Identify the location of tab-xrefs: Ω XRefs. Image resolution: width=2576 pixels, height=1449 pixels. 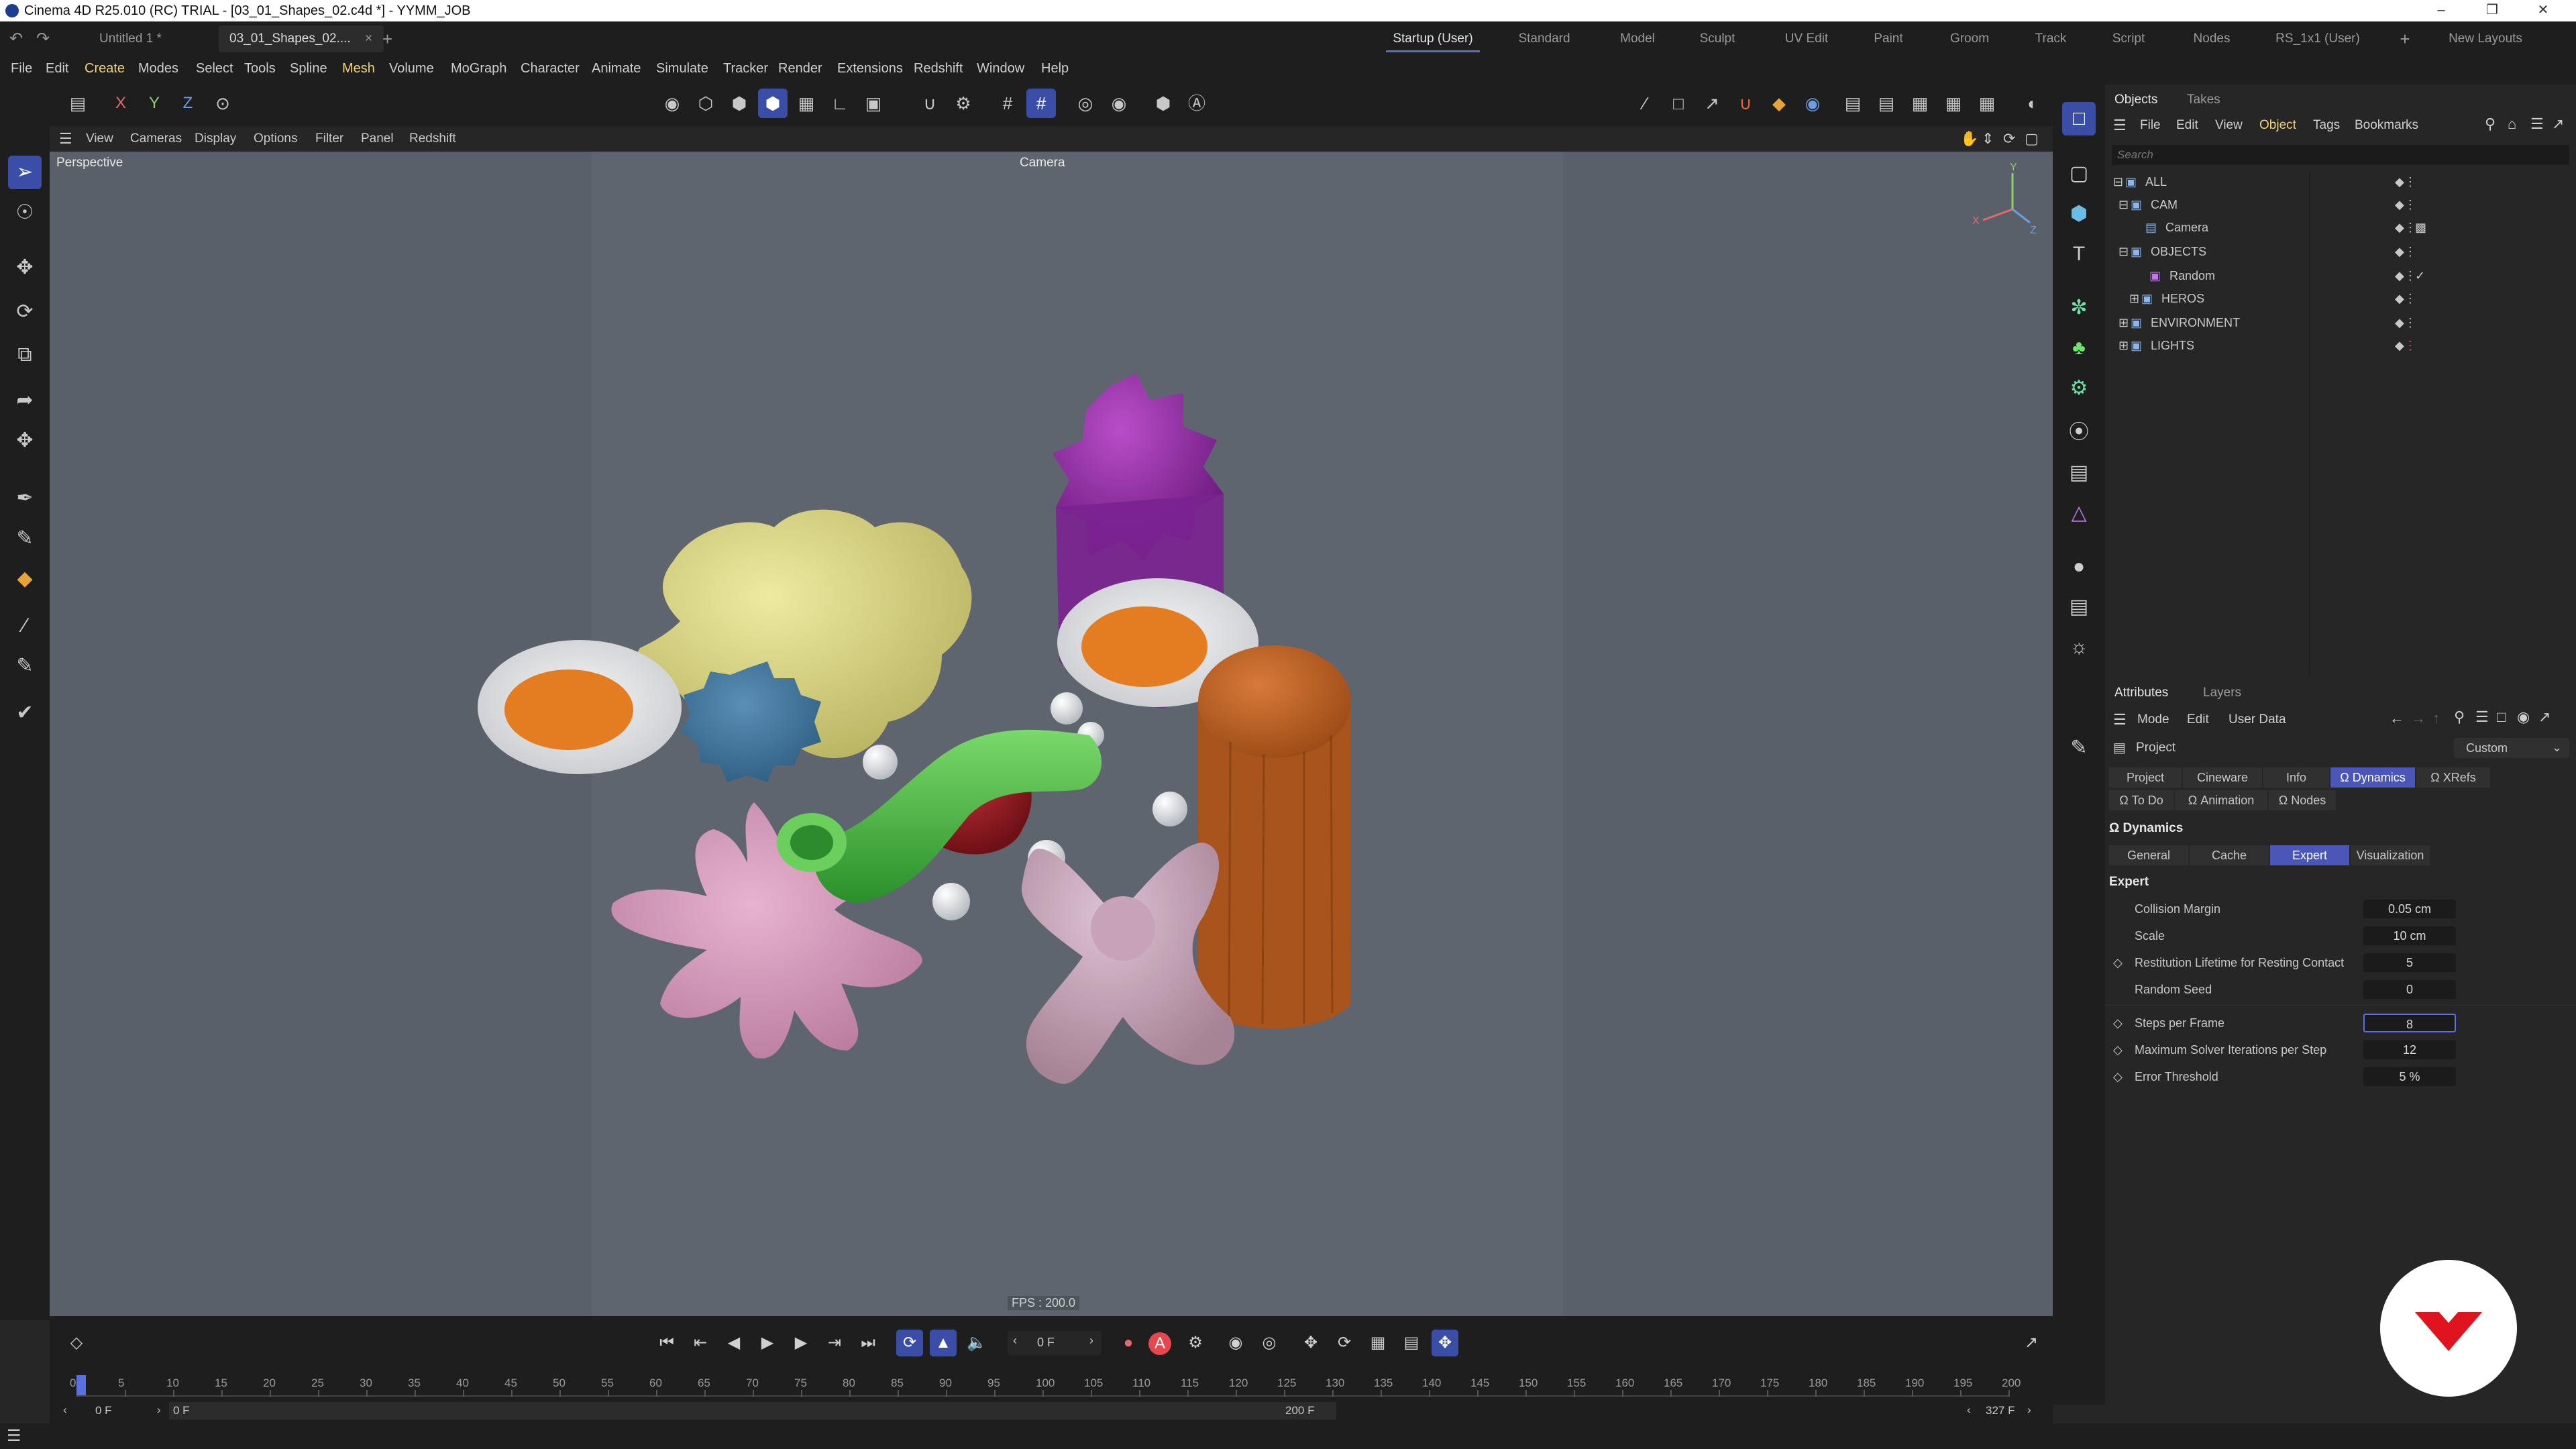
(2453, 777).